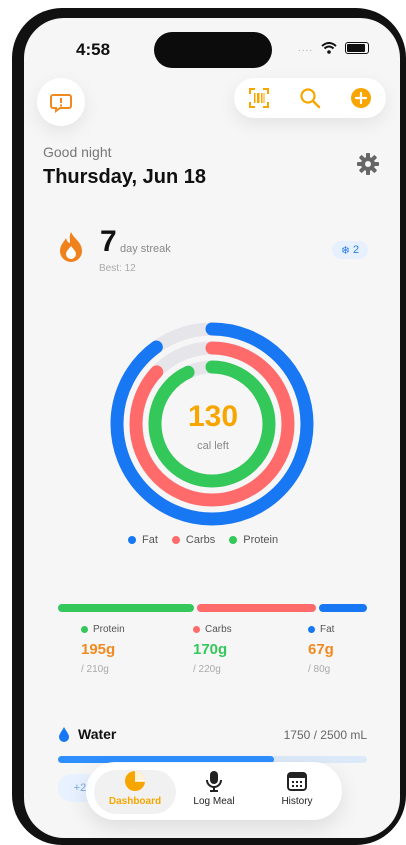 This screenshot has width=406, height=845. What do you see at coordinates (93, 49) in the screenshot?
I see `status-time: 4:58` at bounding box center [93, 49].